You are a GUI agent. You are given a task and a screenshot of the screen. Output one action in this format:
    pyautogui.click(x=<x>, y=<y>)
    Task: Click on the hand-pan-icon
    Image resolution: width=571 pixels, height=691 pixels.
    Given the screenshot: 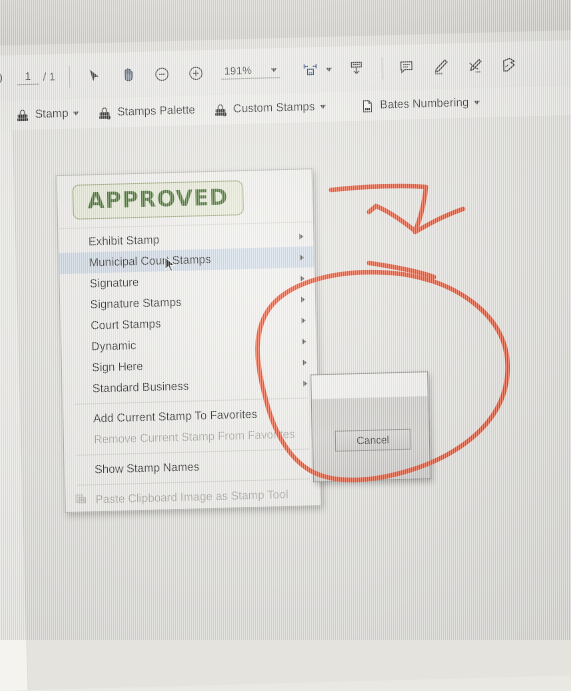 What is the action you would take?
    pyautogui.click(x=128, y=74)
    